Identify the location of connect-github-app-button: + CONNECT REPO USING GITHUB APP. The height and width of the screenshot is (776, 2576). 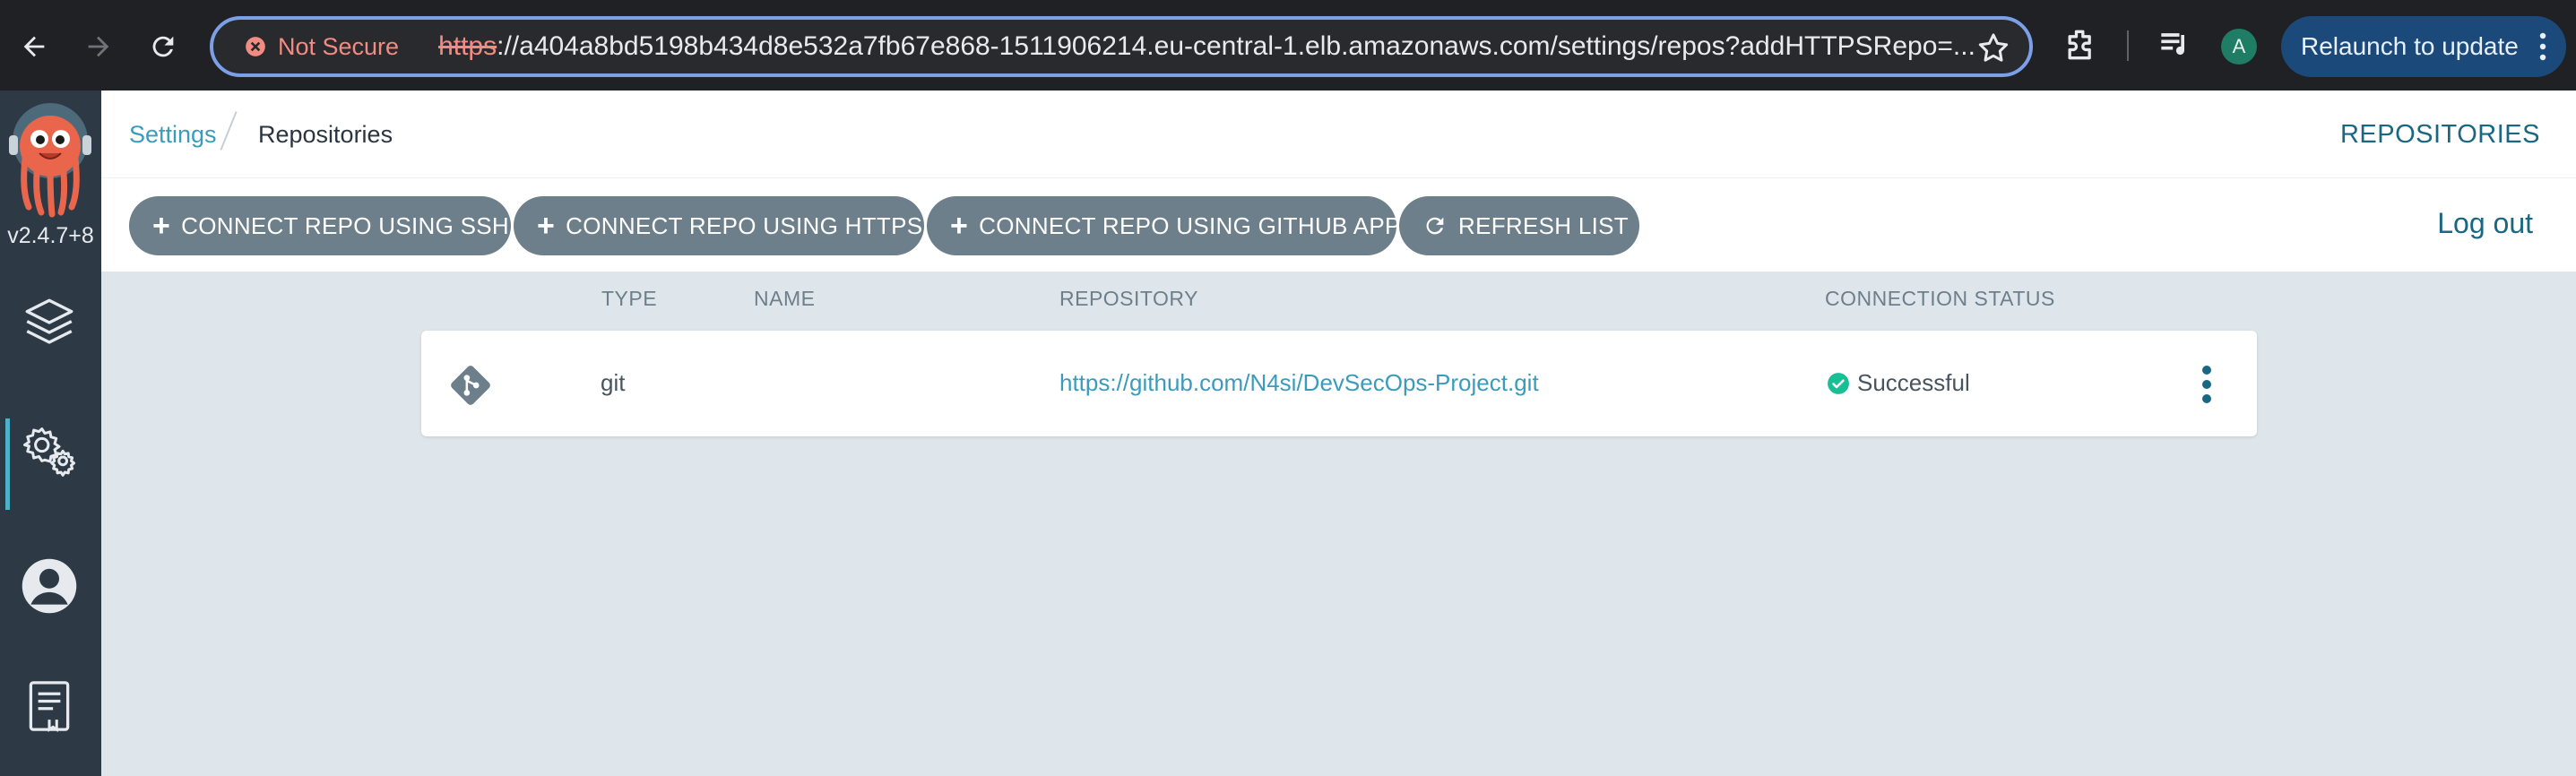
(1163, 226).